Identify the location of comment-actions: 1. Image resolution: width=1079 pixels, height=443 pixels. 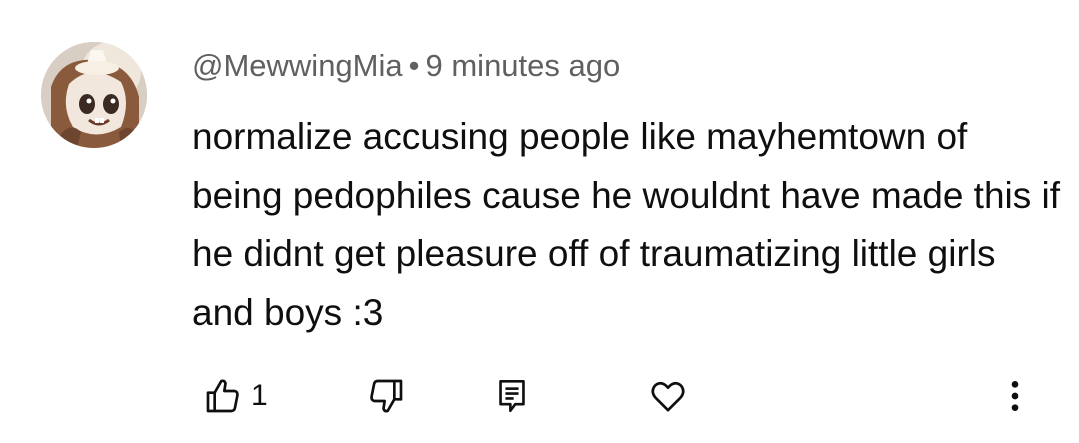
(539, 396).